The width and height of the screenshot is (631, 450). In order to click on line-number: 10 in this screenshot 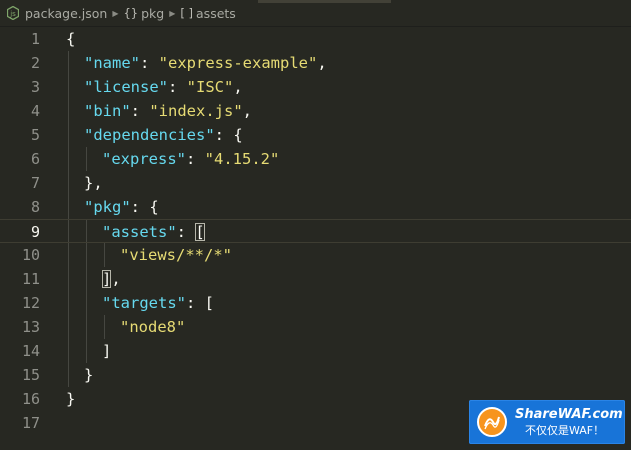, I will do `click(30, 255)`.